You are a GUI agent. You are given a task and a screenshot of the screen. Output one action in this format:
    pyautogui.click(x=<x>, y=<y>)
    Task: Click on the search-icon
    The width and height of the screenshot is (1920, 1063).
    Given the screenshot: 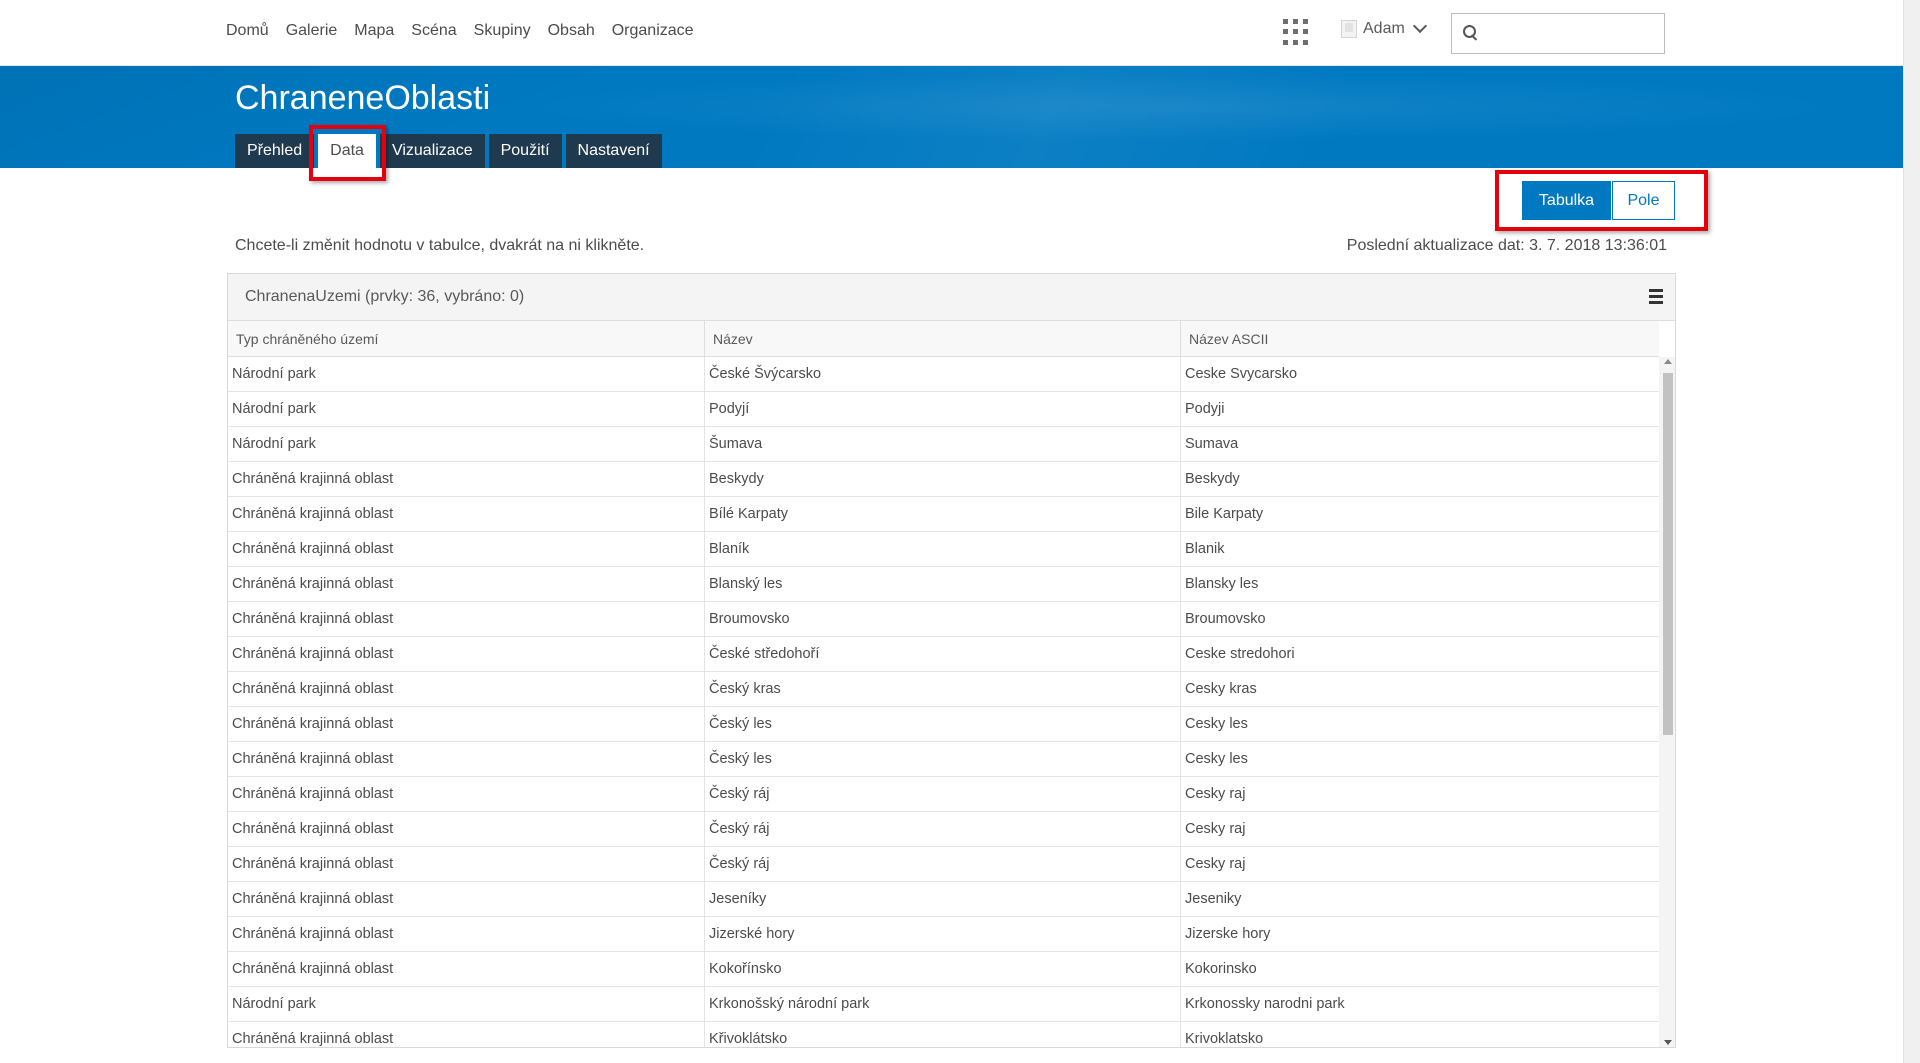 What is the action you would take?
    pyautogui.click(x=1470, y=32)
    